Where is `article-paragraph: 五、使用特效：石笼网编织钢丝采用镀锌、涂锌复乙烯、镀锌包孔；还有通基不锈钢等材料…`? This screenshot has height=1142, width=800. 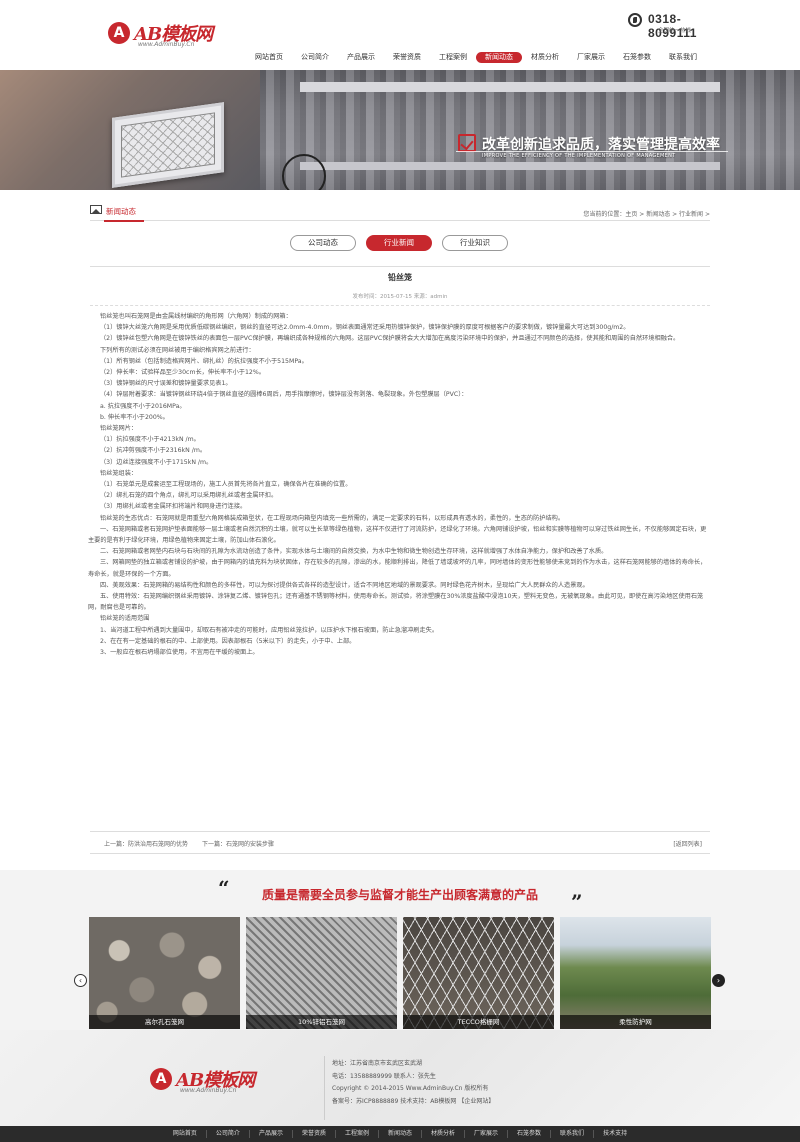 article-paragraph: 五、使用特效：石笼网编织钢丝采用镀锌、涂锌复乙烯、镀锌包孔；还有通基不锈钢等材料… is located at coordinates (396, 602).